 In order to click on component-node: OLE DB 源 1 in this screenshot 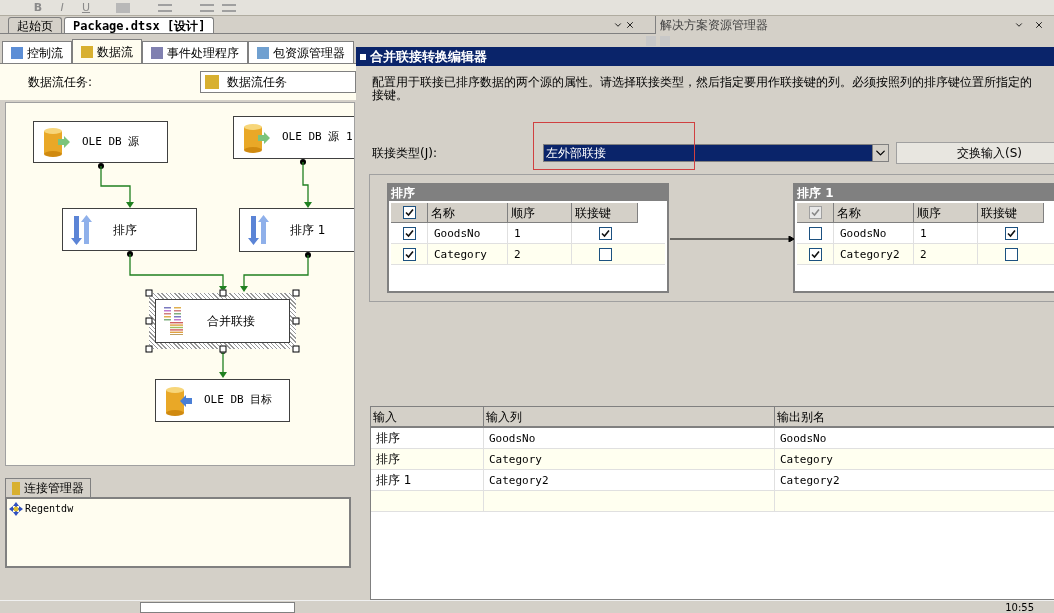, I will do `click(293, 137)`.